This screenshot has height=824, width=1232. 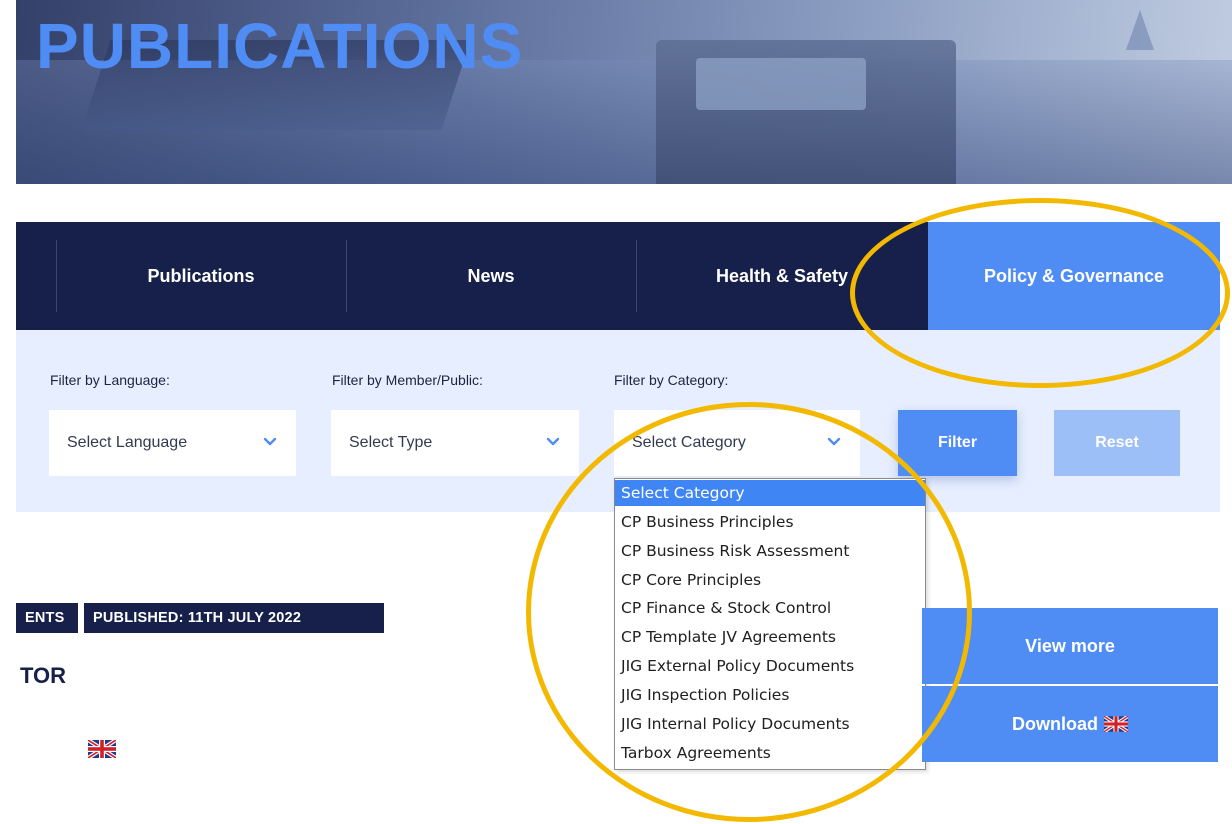 I want to click on member-type-select-value: Select Type, so click(x=391, y=442).